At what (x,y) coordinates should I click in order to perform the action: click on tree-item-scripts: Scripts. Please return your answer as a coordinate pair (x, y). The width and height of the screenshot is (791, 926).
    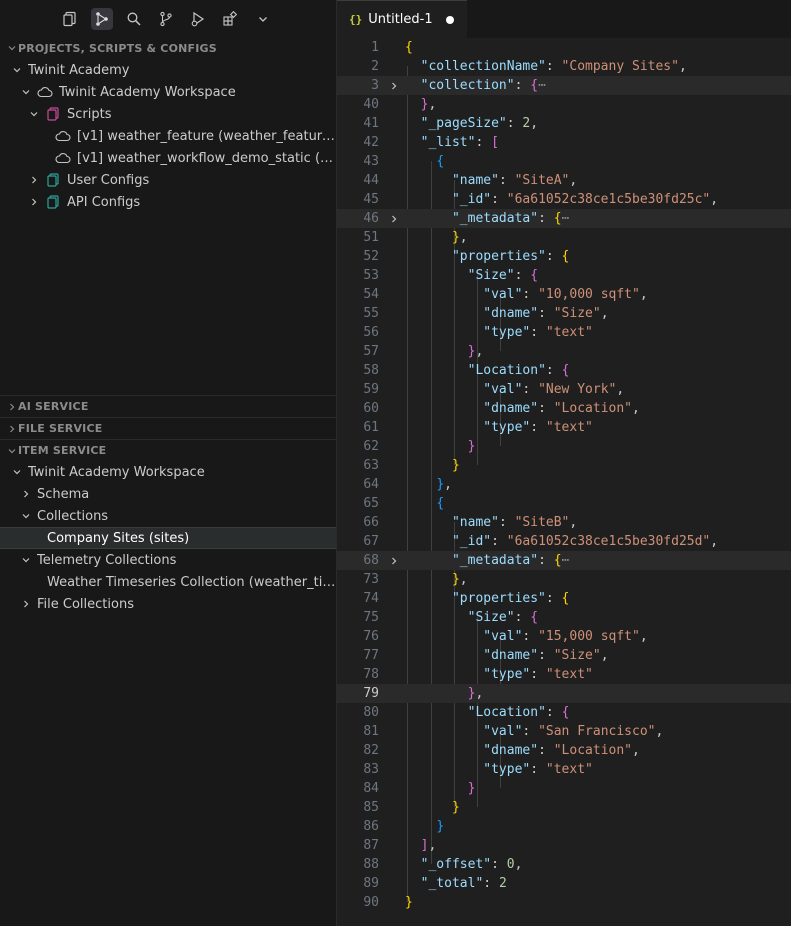
    Looking at the image, I should click on (168, 114).